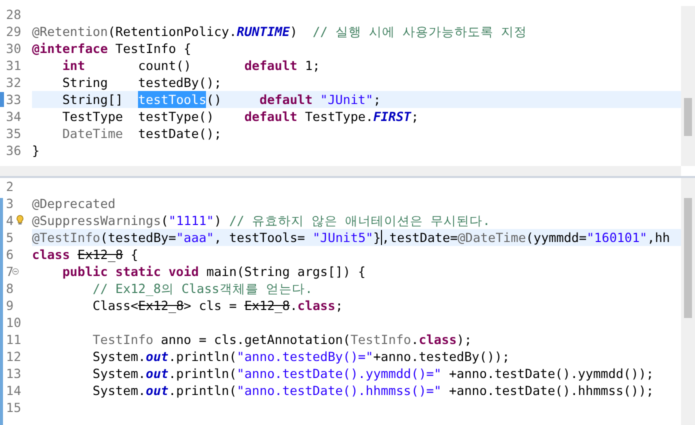 This screenshot has height=425, width=695. I want to click on keyword: int, so click(73, 65).